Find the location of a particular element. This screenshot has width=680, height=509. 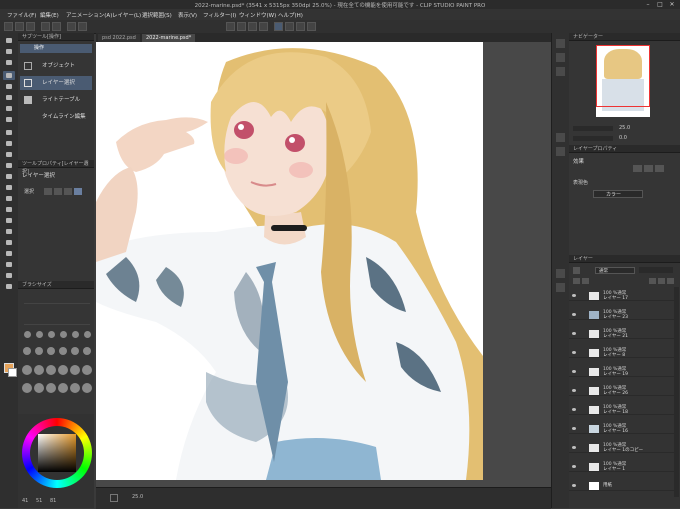

minimize-button: – is located at coordinates (648, 4).